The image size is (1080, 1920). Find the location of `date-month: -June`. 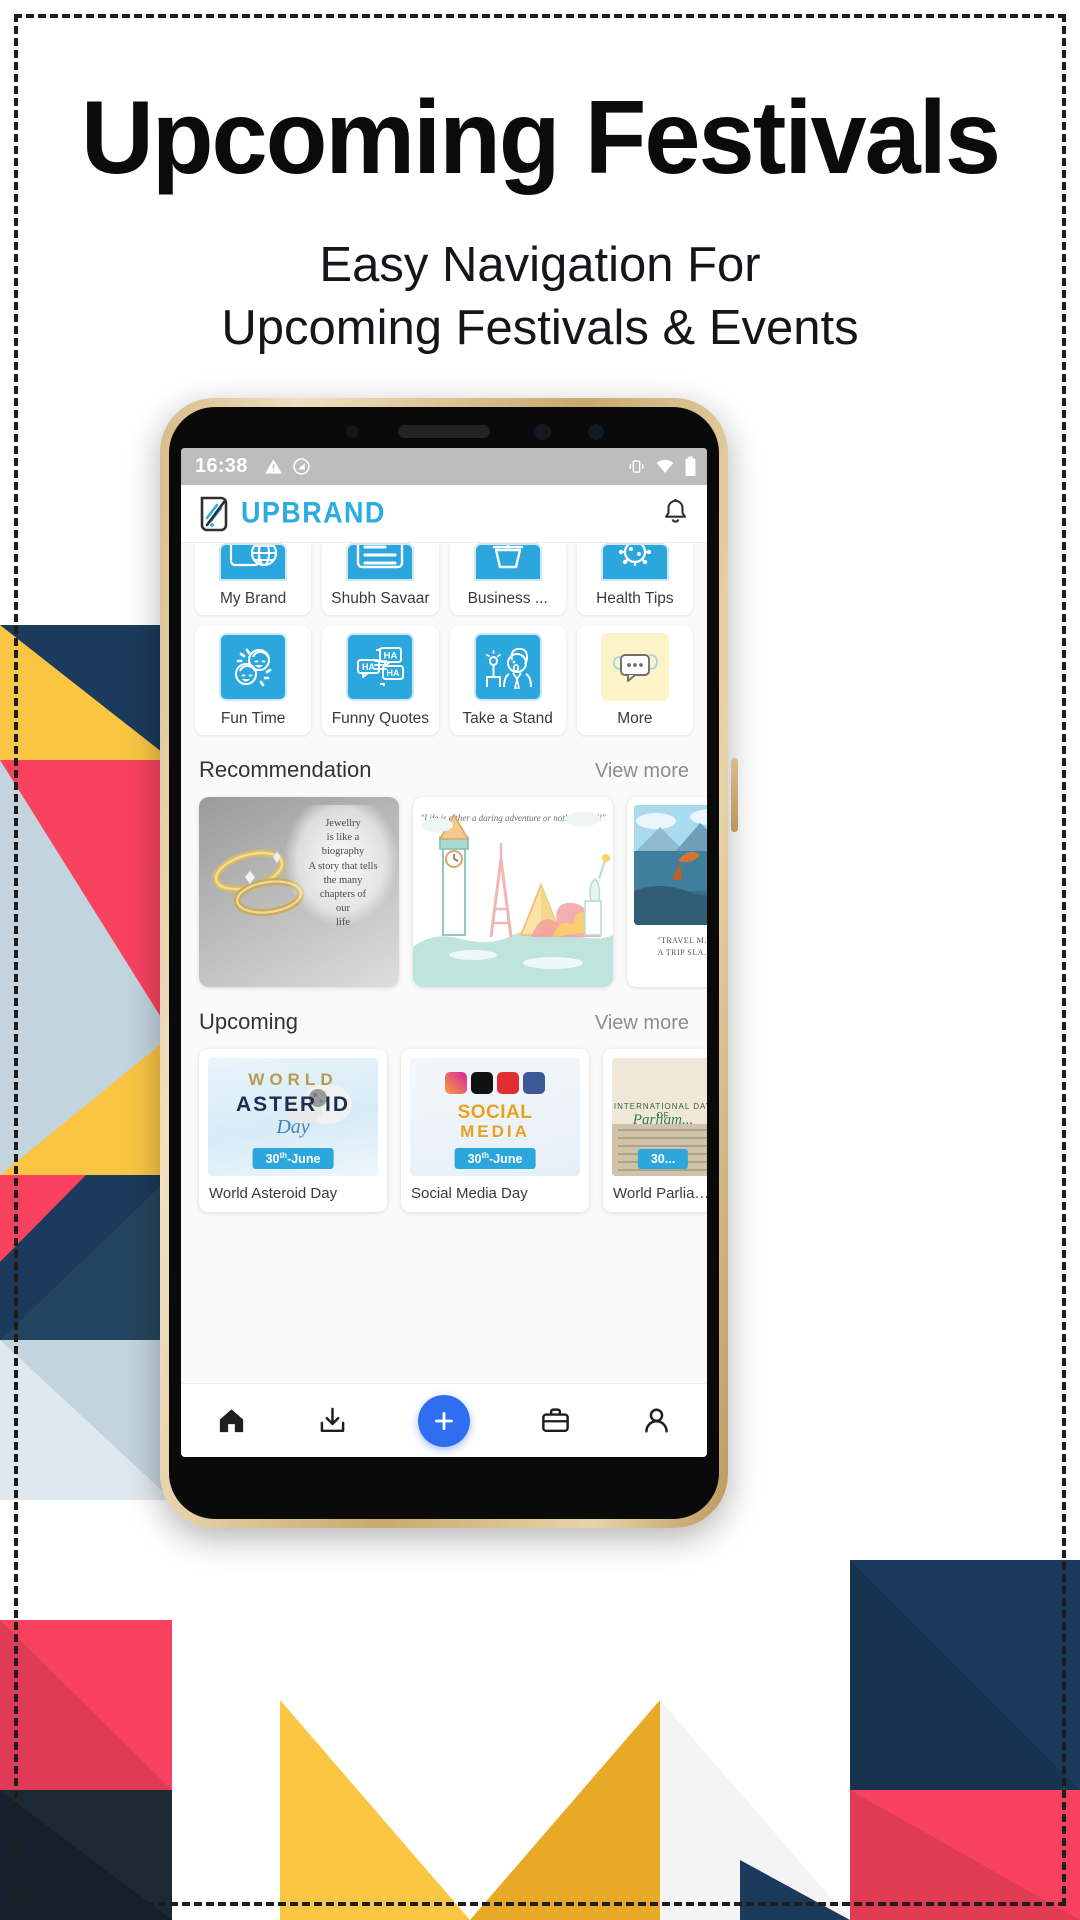

date-month: -June is located at coordinates (506, 1159).